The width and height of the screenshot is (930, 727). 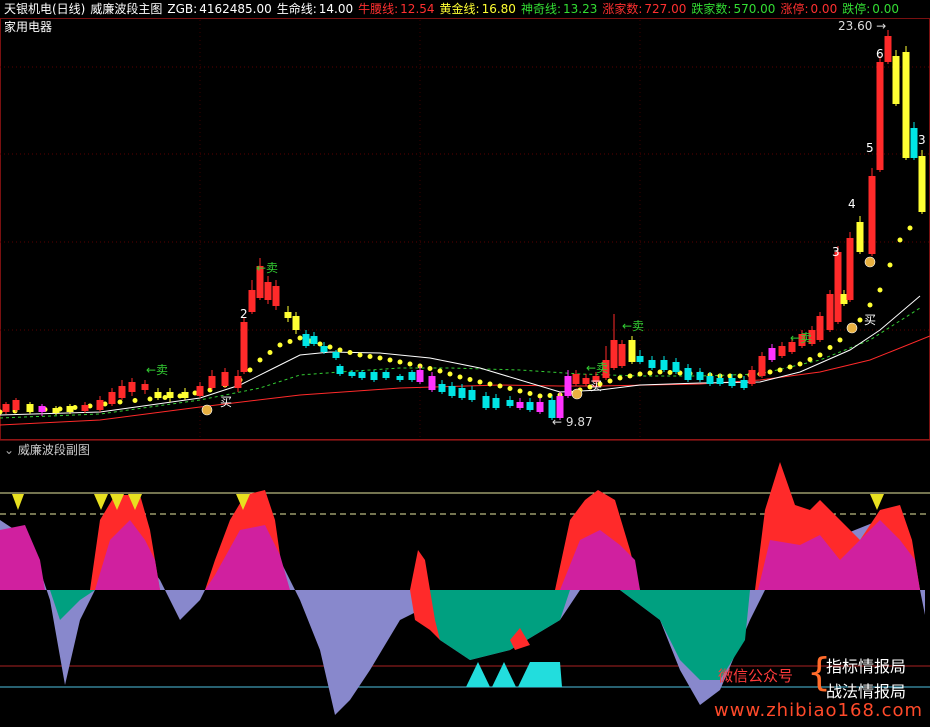 What do you see at coordinates (597, 368) in the screenshot?
I see `sell-label-2: ←卖` at bounding box center [597, 368].